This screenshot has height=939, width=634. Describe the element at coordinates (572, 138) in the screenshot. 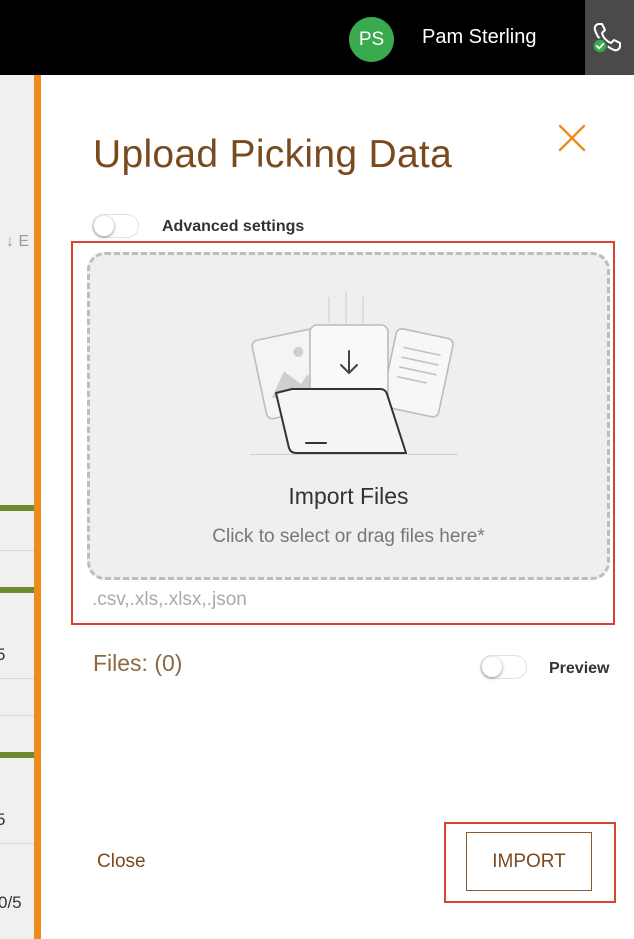

I see `close-icon` at that location.